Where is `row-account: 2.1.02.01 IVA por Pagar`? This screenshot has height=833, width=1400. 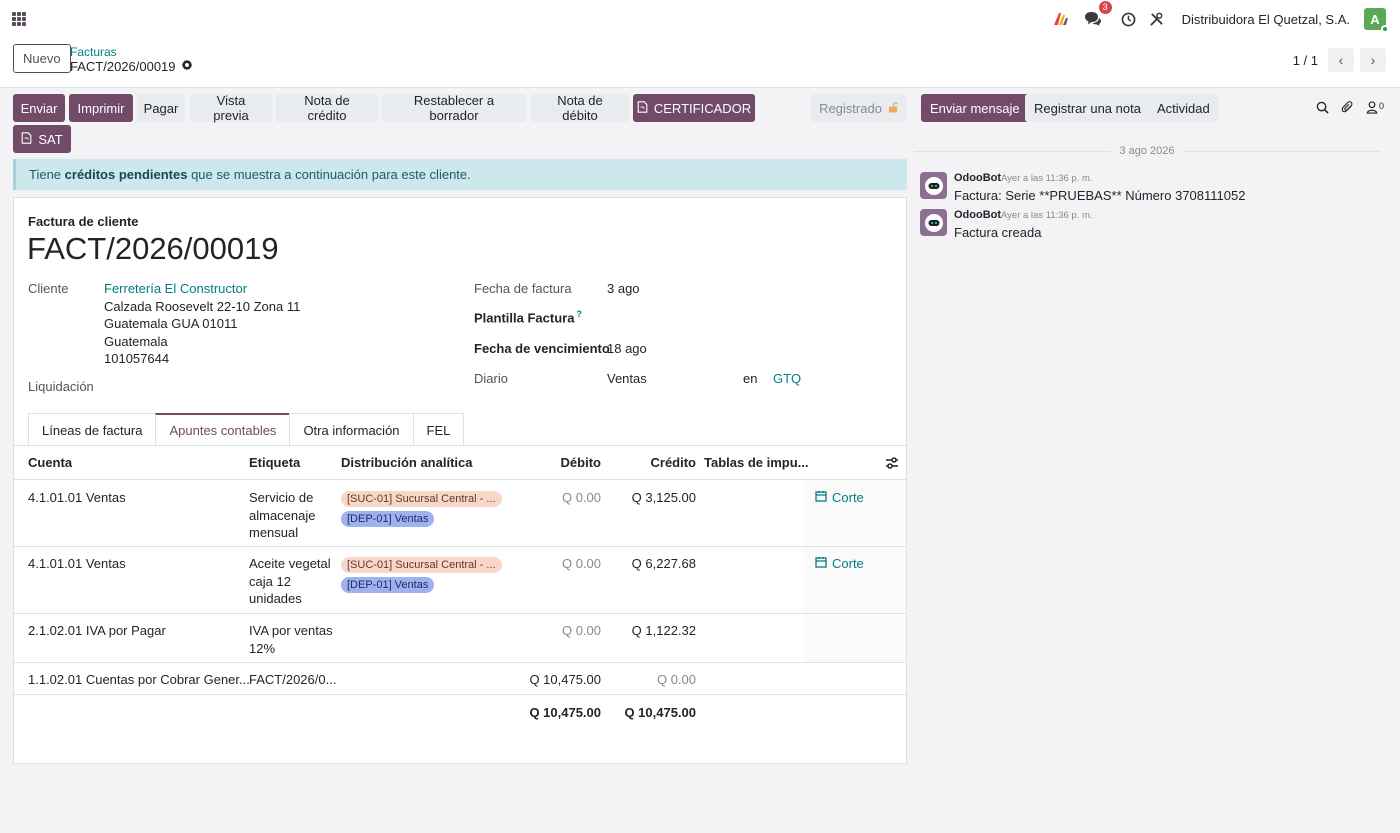 row-account: 2.1.02.01 IVA por Pagar is located at coordinates (97, 630).